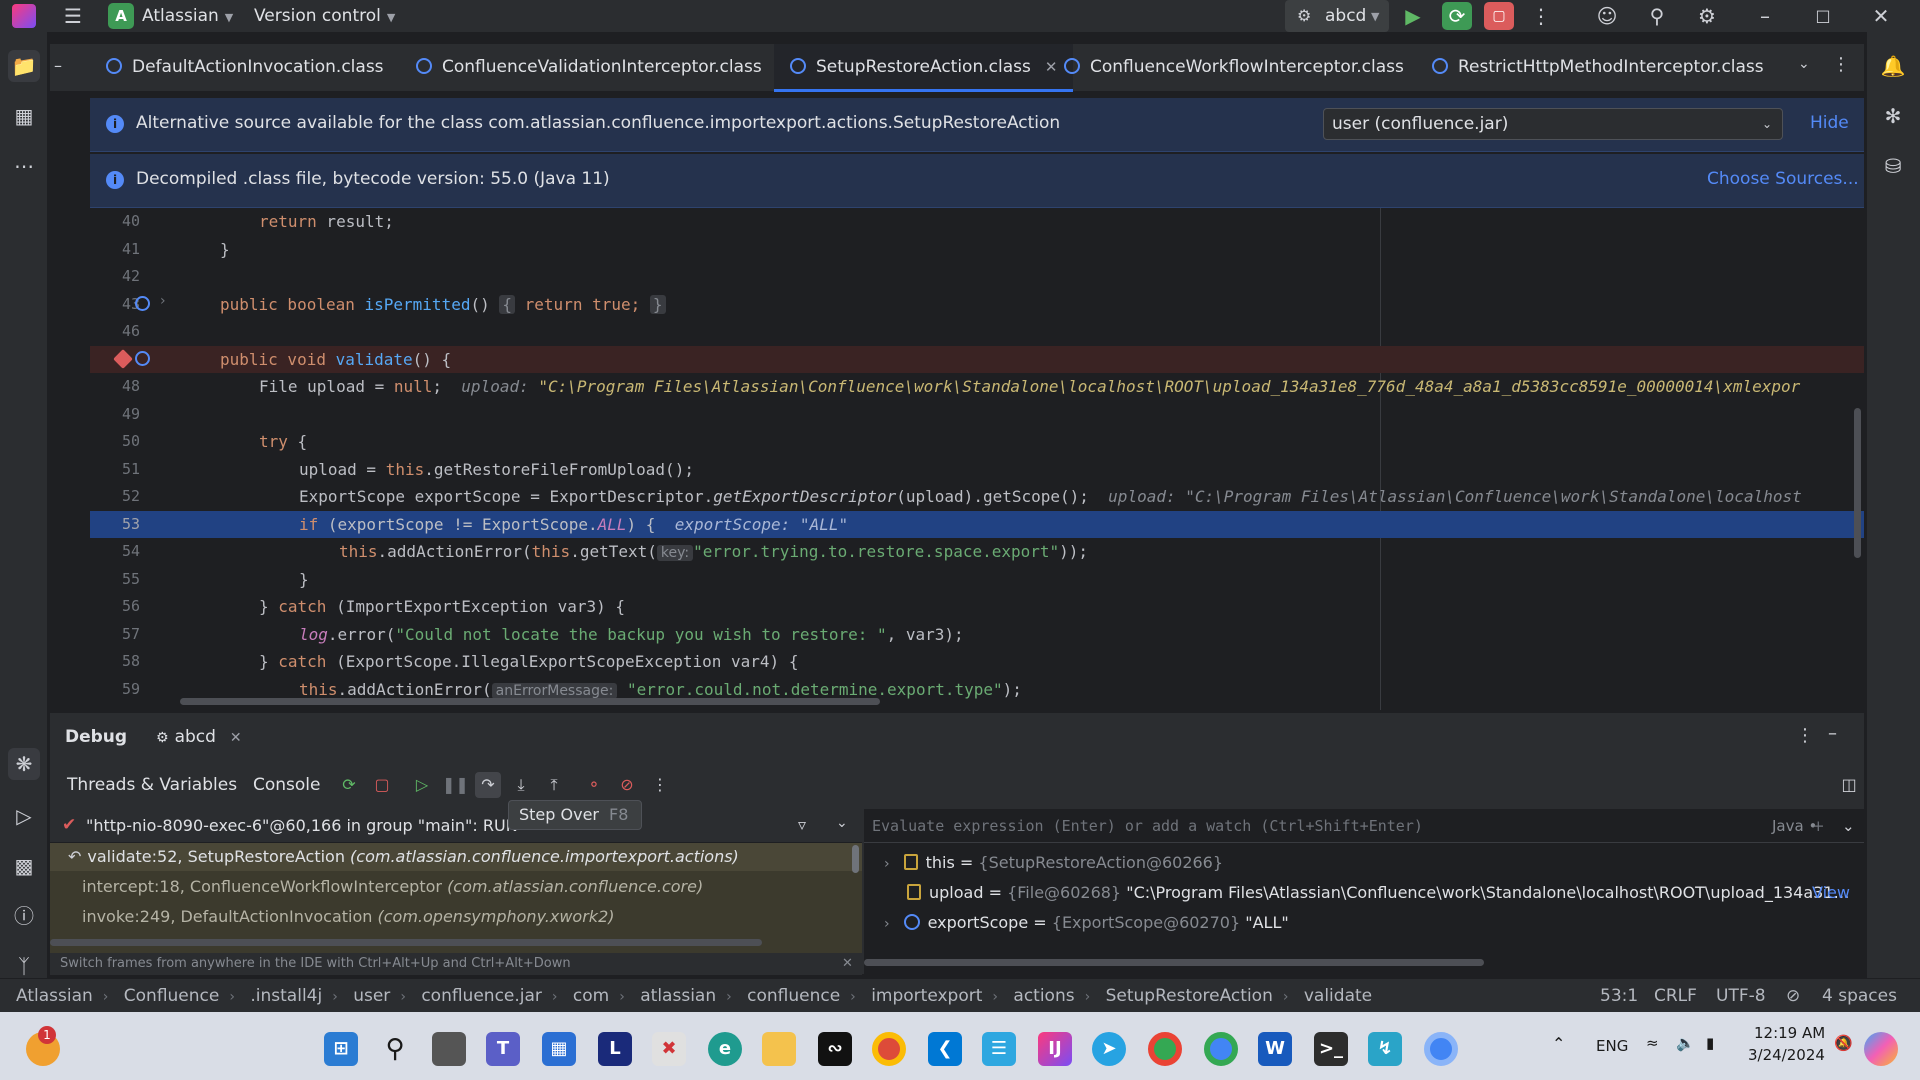 The height and width of the screenshot is (1080, 1920). Describe the element at coordinates (530, 701) in the screenshot. I see `editor-horizontal-scrollbar` at that location.